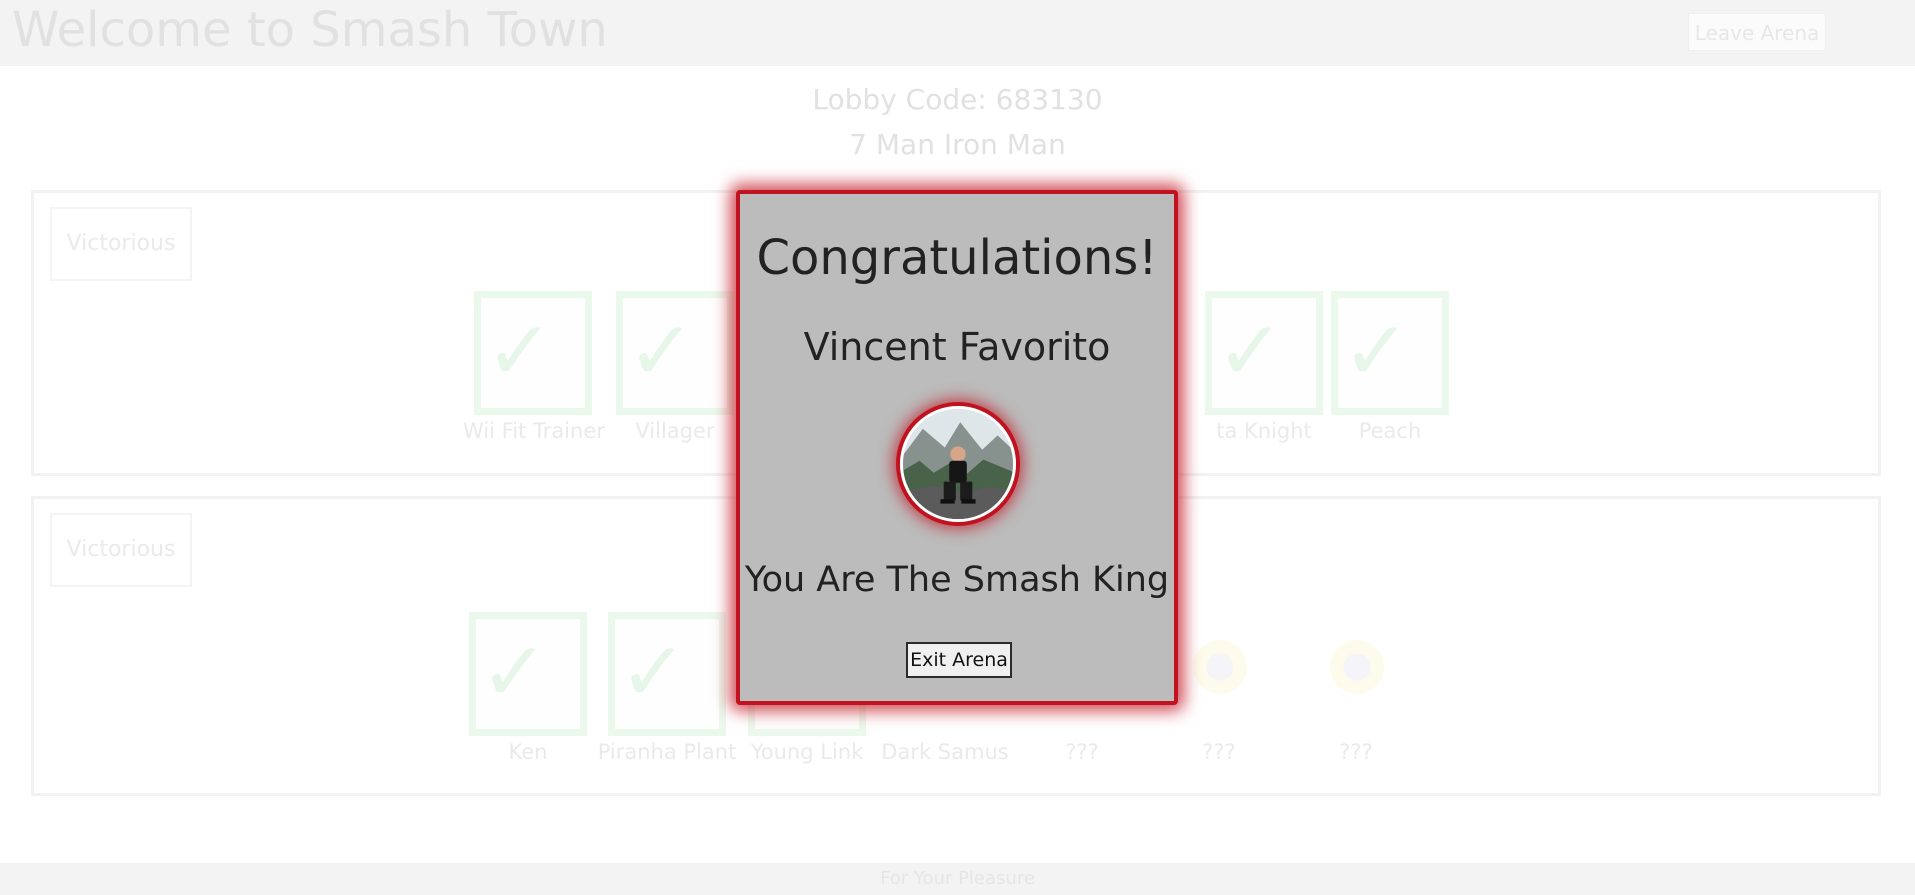 The width and height of the screenshot is (1915, 895). Describe the element at coordinates (957, 347) in the screenshot. I see `winner-name: Vincent Favorito` at that location.